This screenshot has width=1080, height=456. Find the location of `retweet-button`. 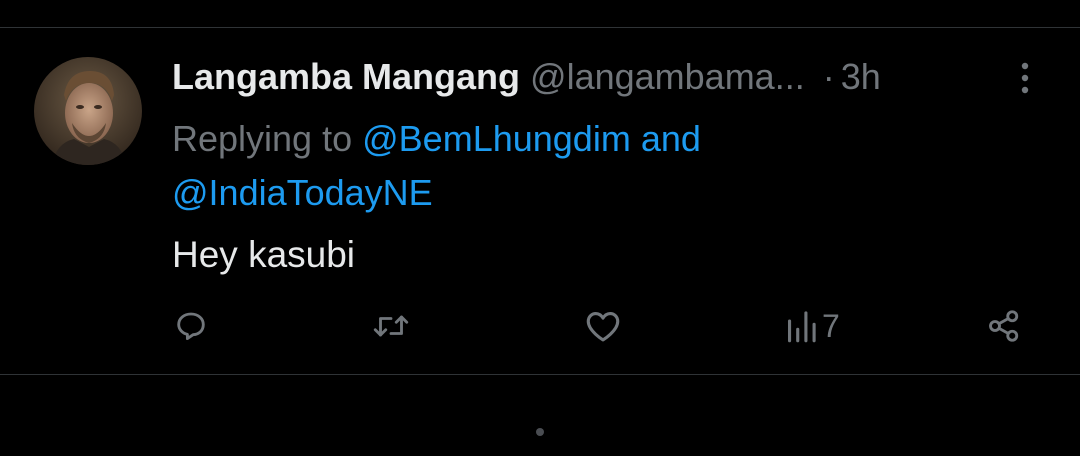

retweet-button is located at coordinates (391, 326).